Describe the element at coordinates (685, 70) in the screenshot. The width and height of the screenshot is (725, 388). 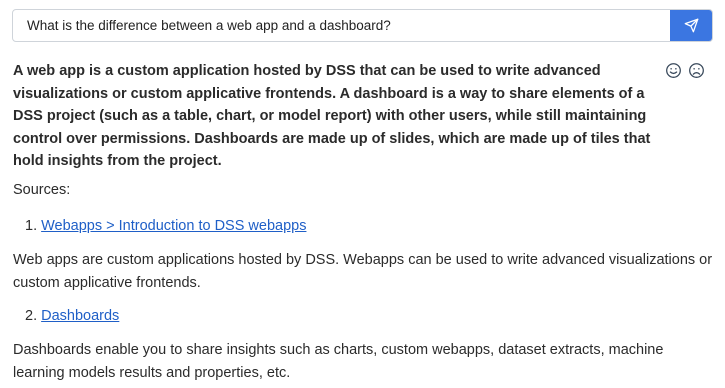
I see `feedback-group` at that location.